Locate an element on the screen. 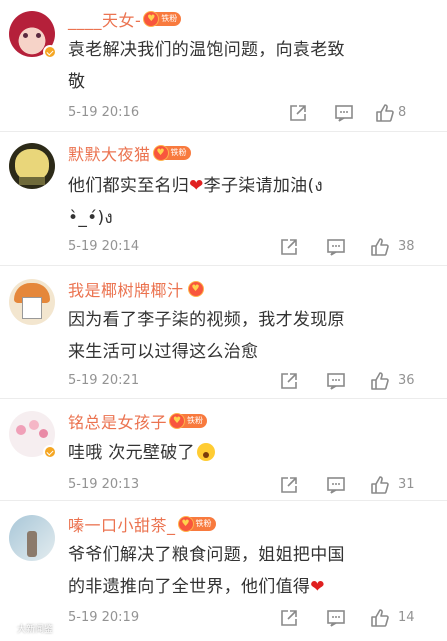 This screenshot has width=447, height=641. username: 我是椰树牌椰汁 is located at coordinates (126, 289).